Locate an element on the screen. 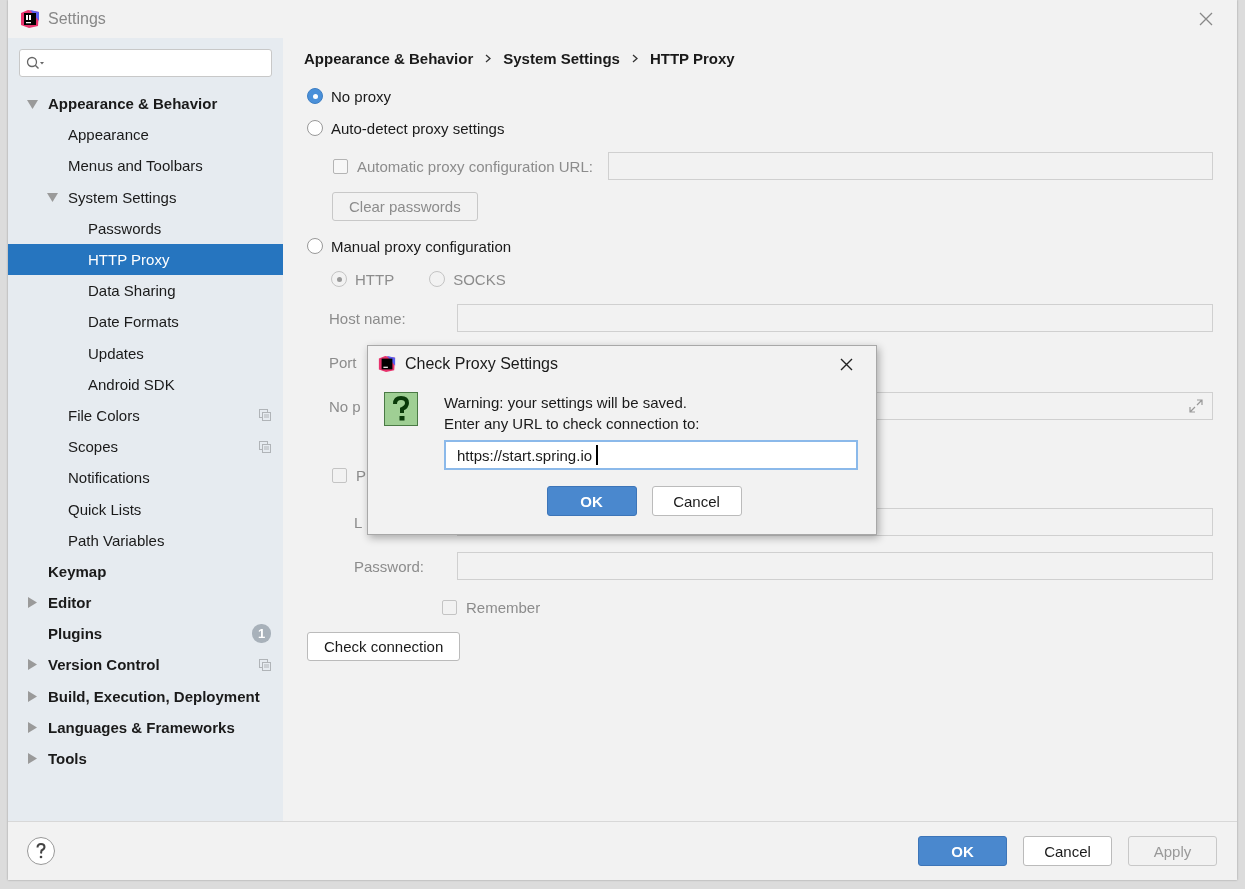  dialog-message: Warning: your settings will be saved. is located at coordinates (566, 403).